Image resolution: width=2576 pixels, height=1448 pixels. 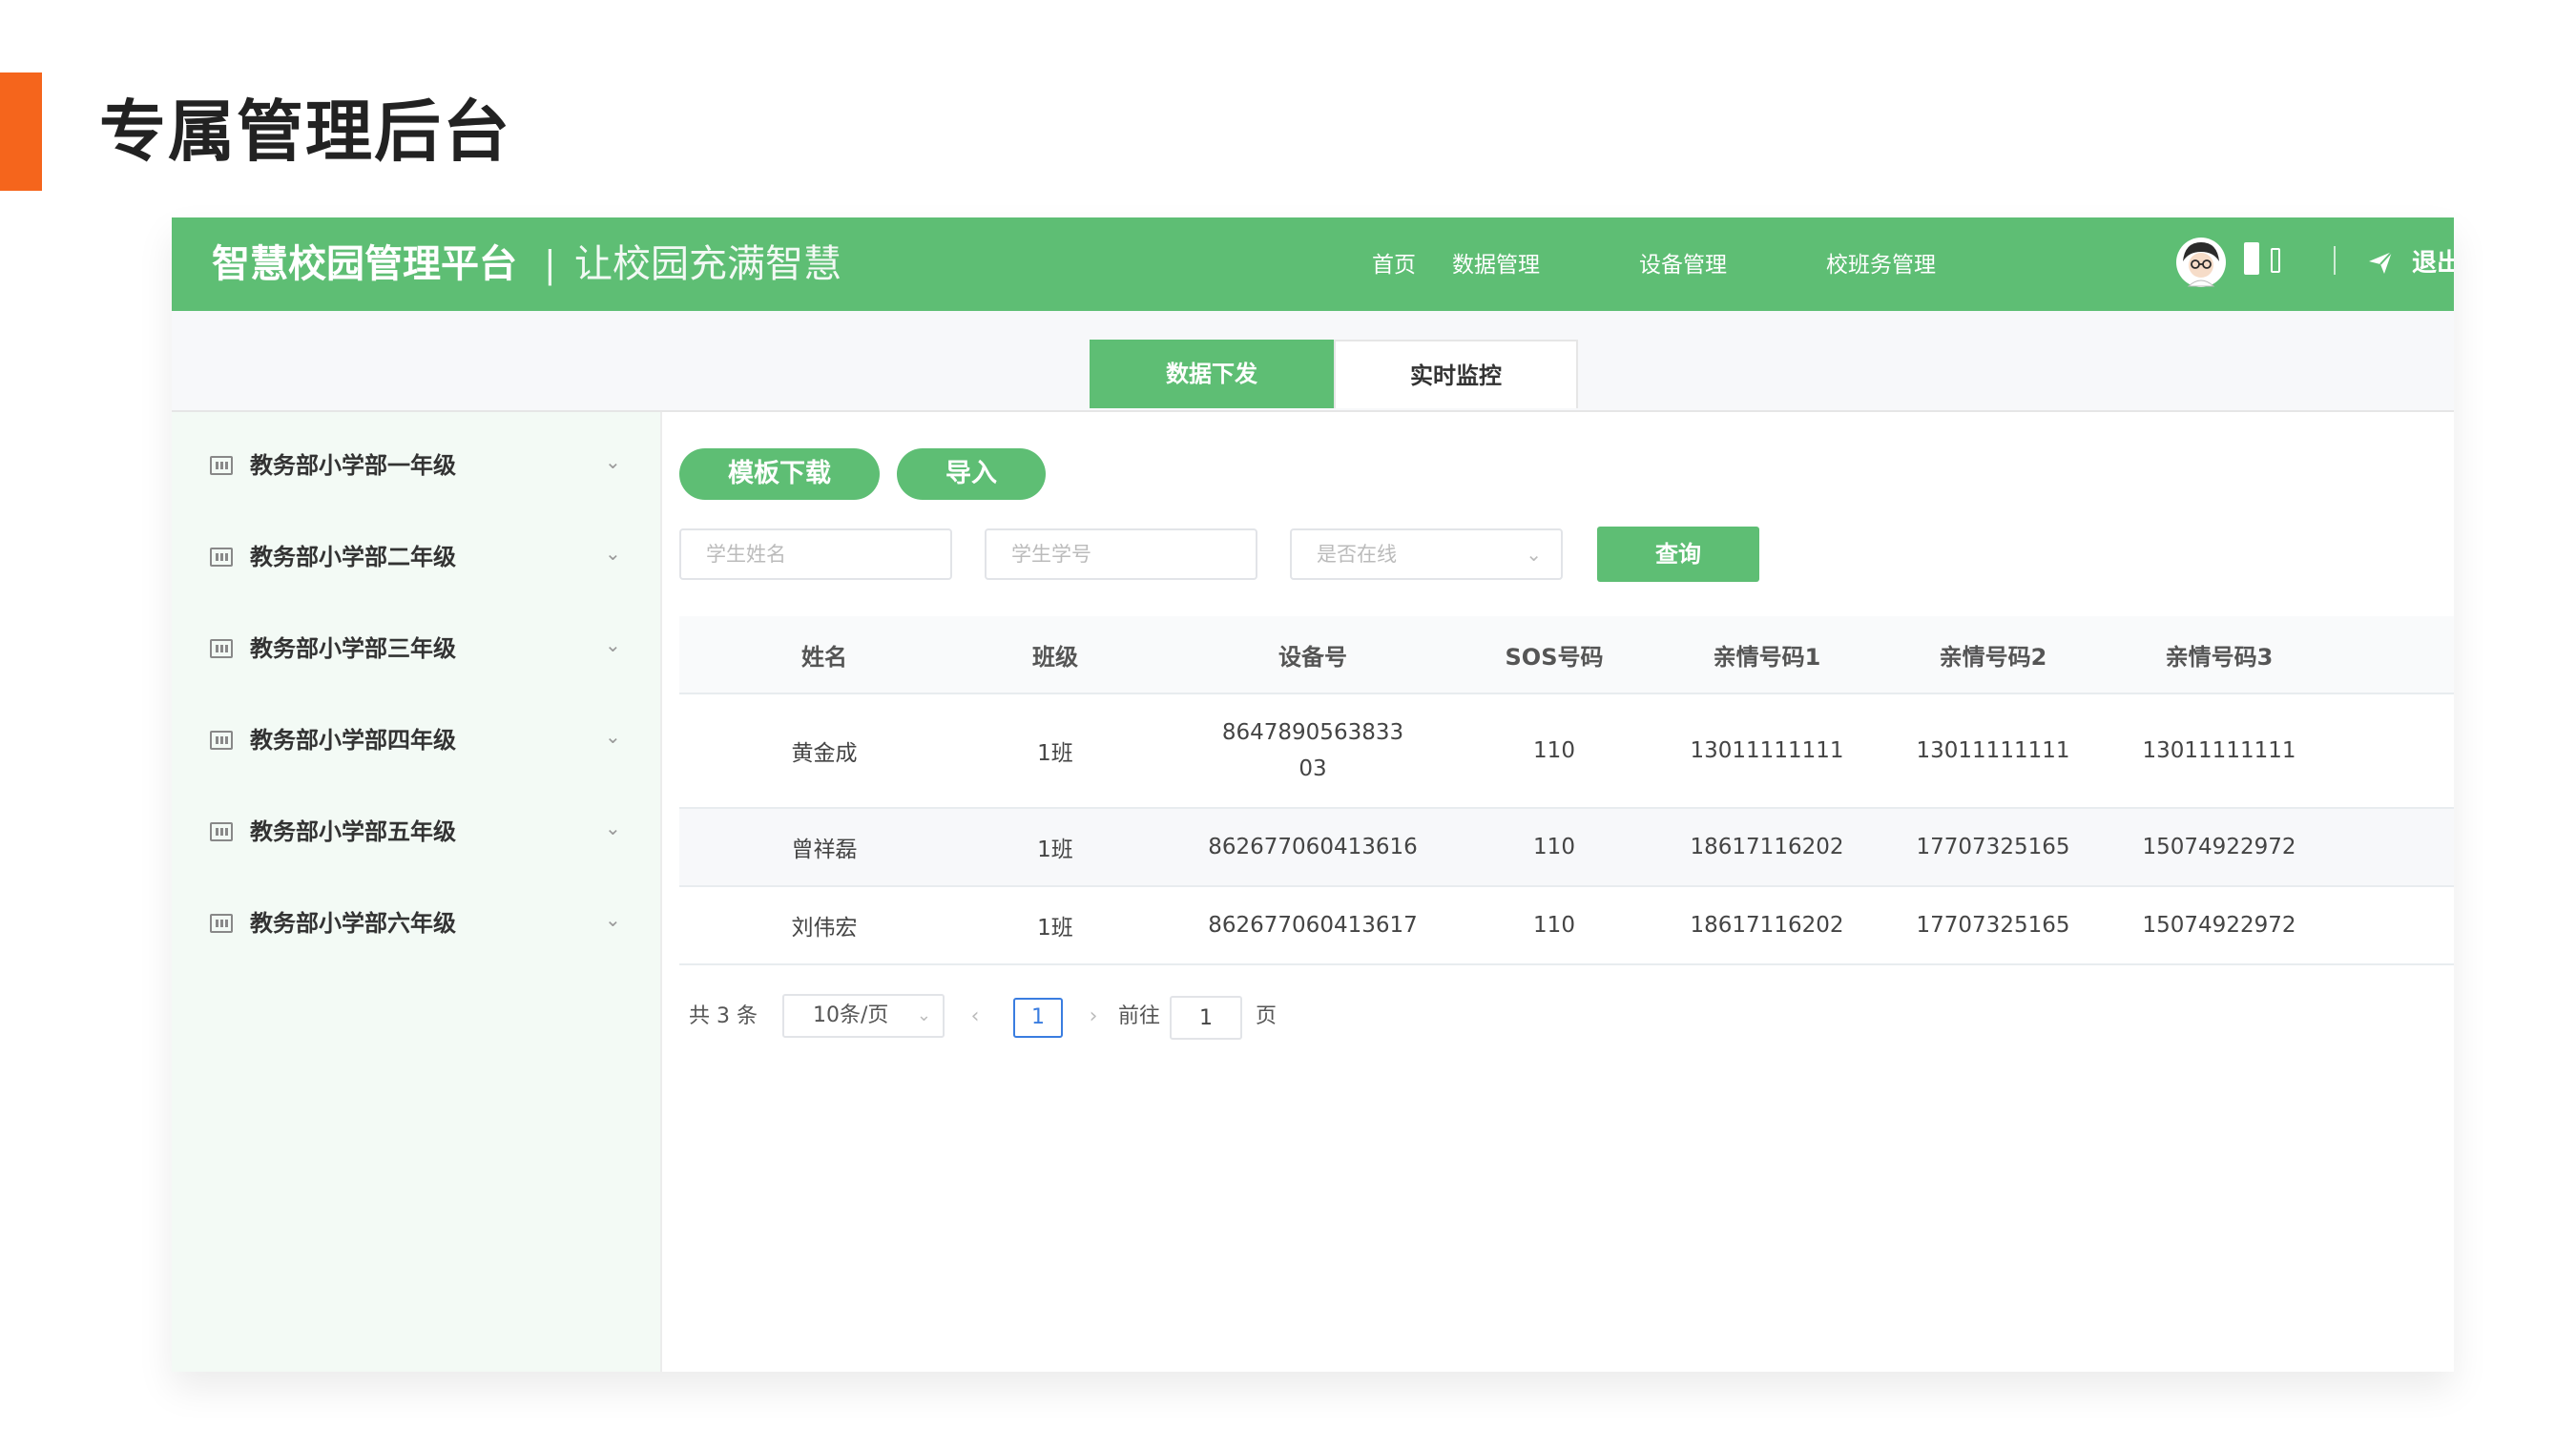 What do you see at coordinates (815, 554) in the screenshot?
I see `student-name-input` at bounding box center [815, 554].